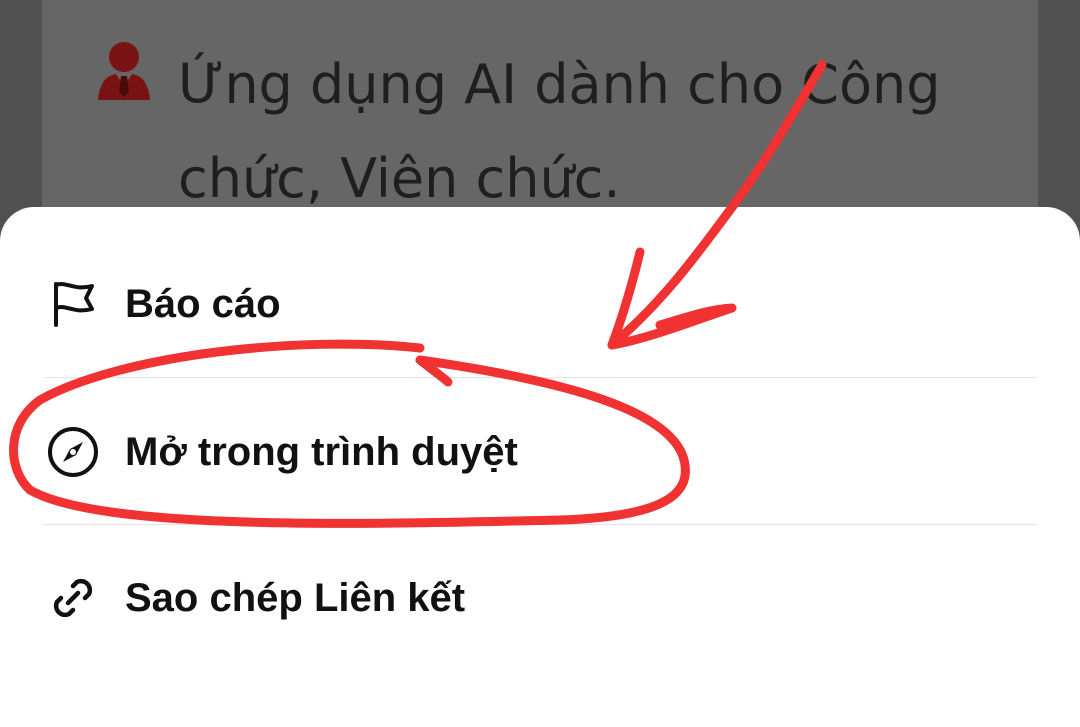  What do you see at coordinates (295, 597) in the screenshot?
I see `menu-item-label: Sao chép Liên kết` at bounding box center [295, 597].